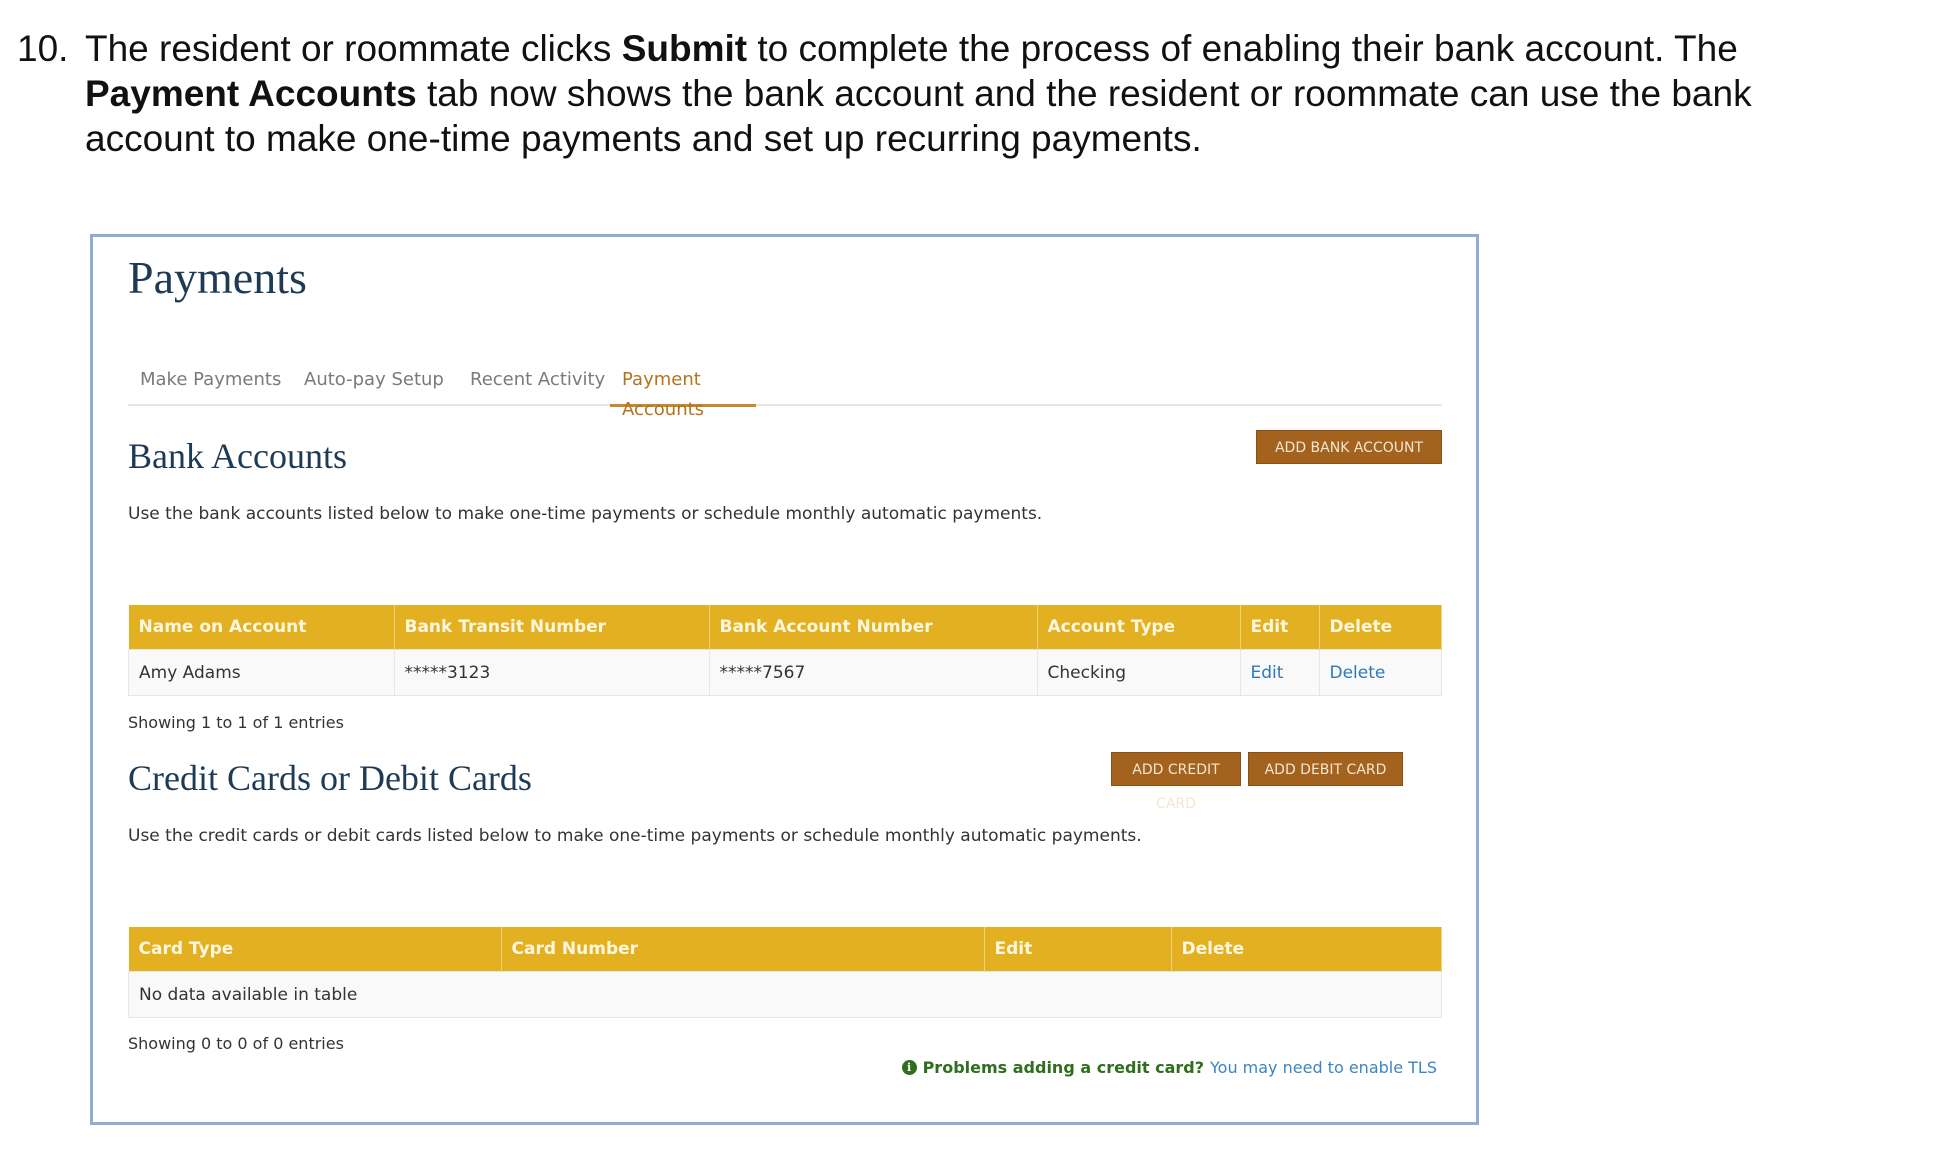 Image resolution: width=1952 pixels, height=1154 pixels. Describe the element at coordinates (684, 48) in the screenshot. I see `submit-term: Submit` at that location.